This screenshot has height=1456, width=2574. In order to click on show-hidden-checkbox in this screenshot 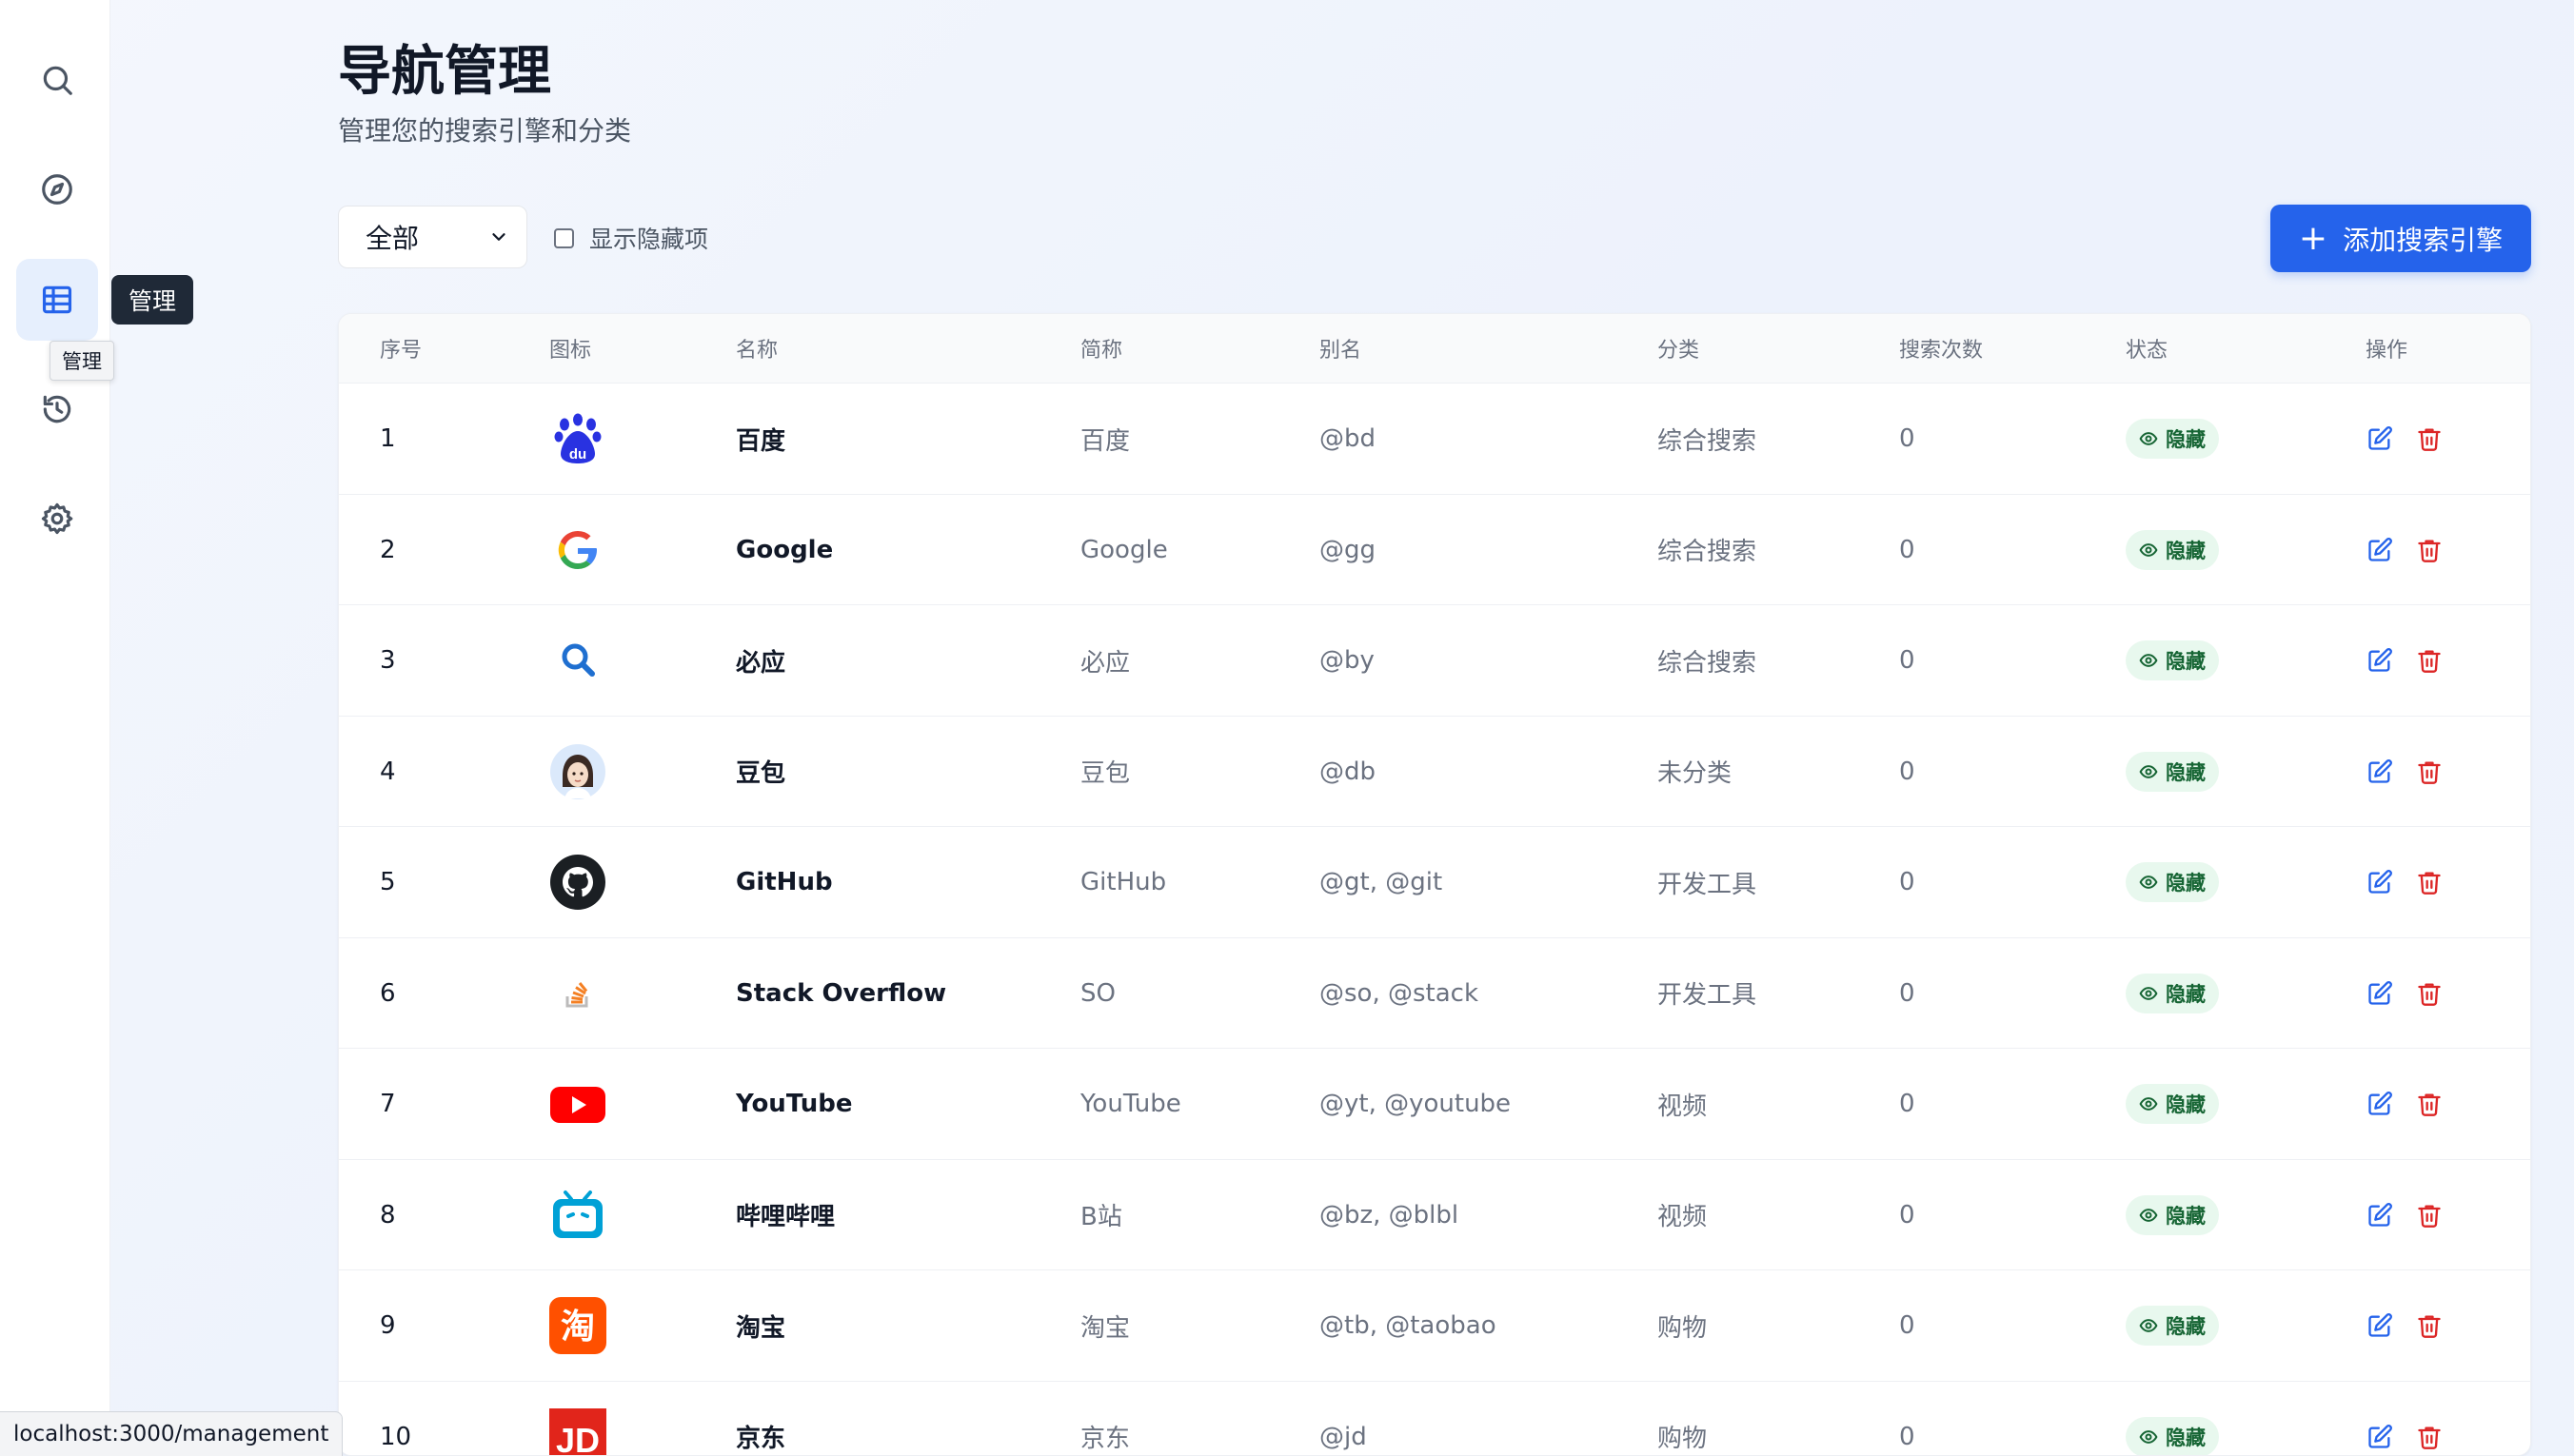, I will do `click(564, 237)`.